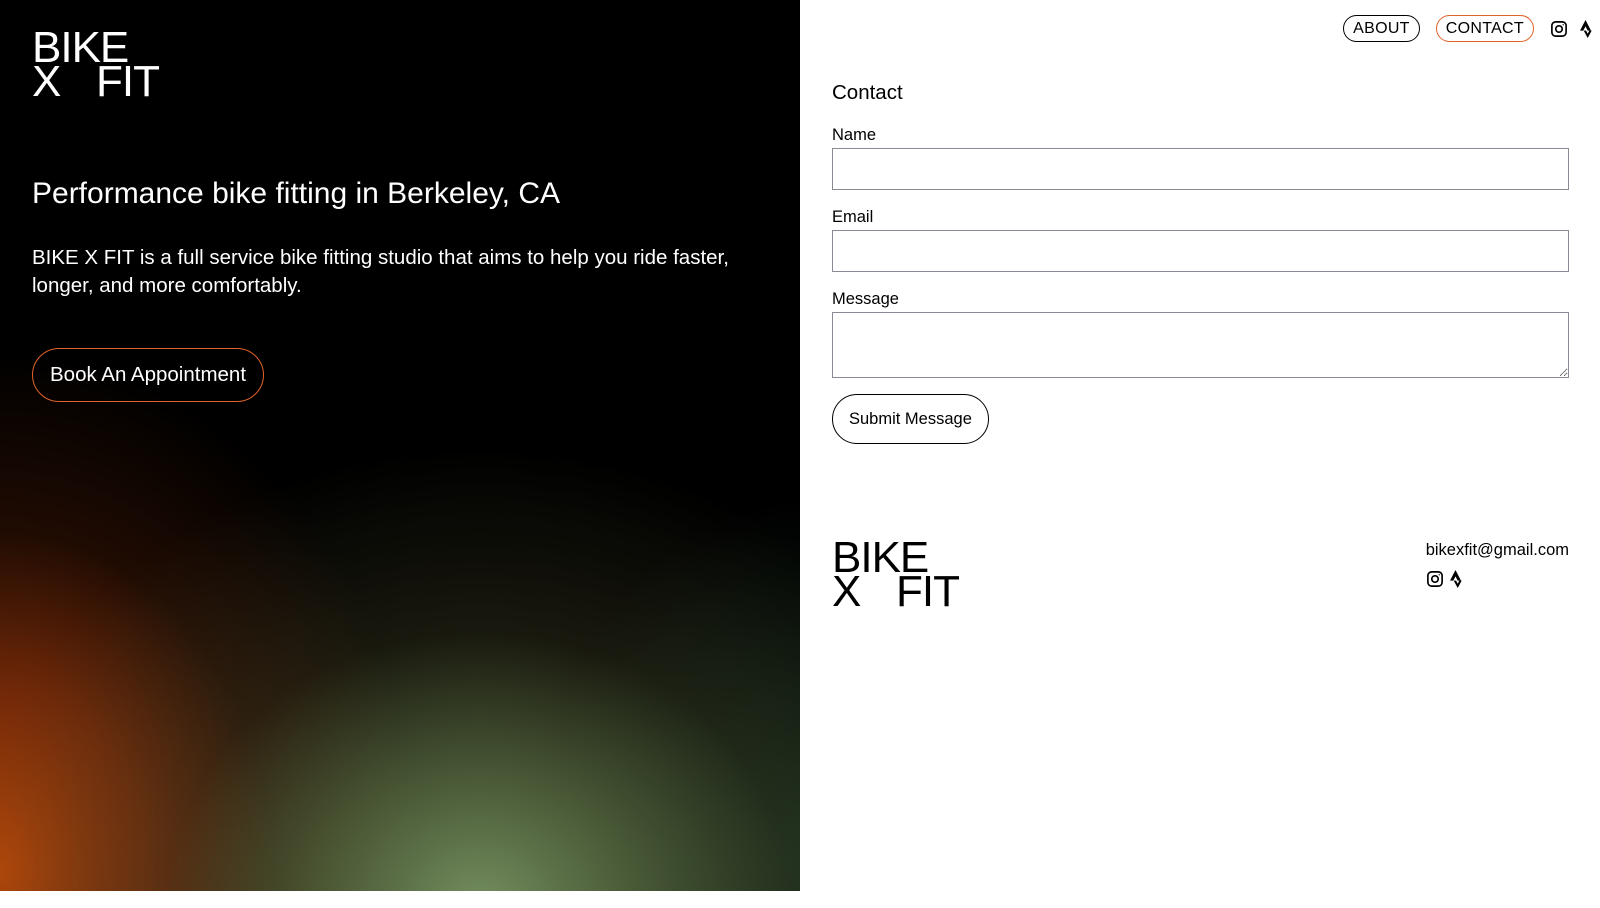 Image resolution: width=1600 pixels, height=908 pixels. Describe the element at coordinates (910, 419) in the screenshot. I see `submit-message-button: Submit Message` at that location.